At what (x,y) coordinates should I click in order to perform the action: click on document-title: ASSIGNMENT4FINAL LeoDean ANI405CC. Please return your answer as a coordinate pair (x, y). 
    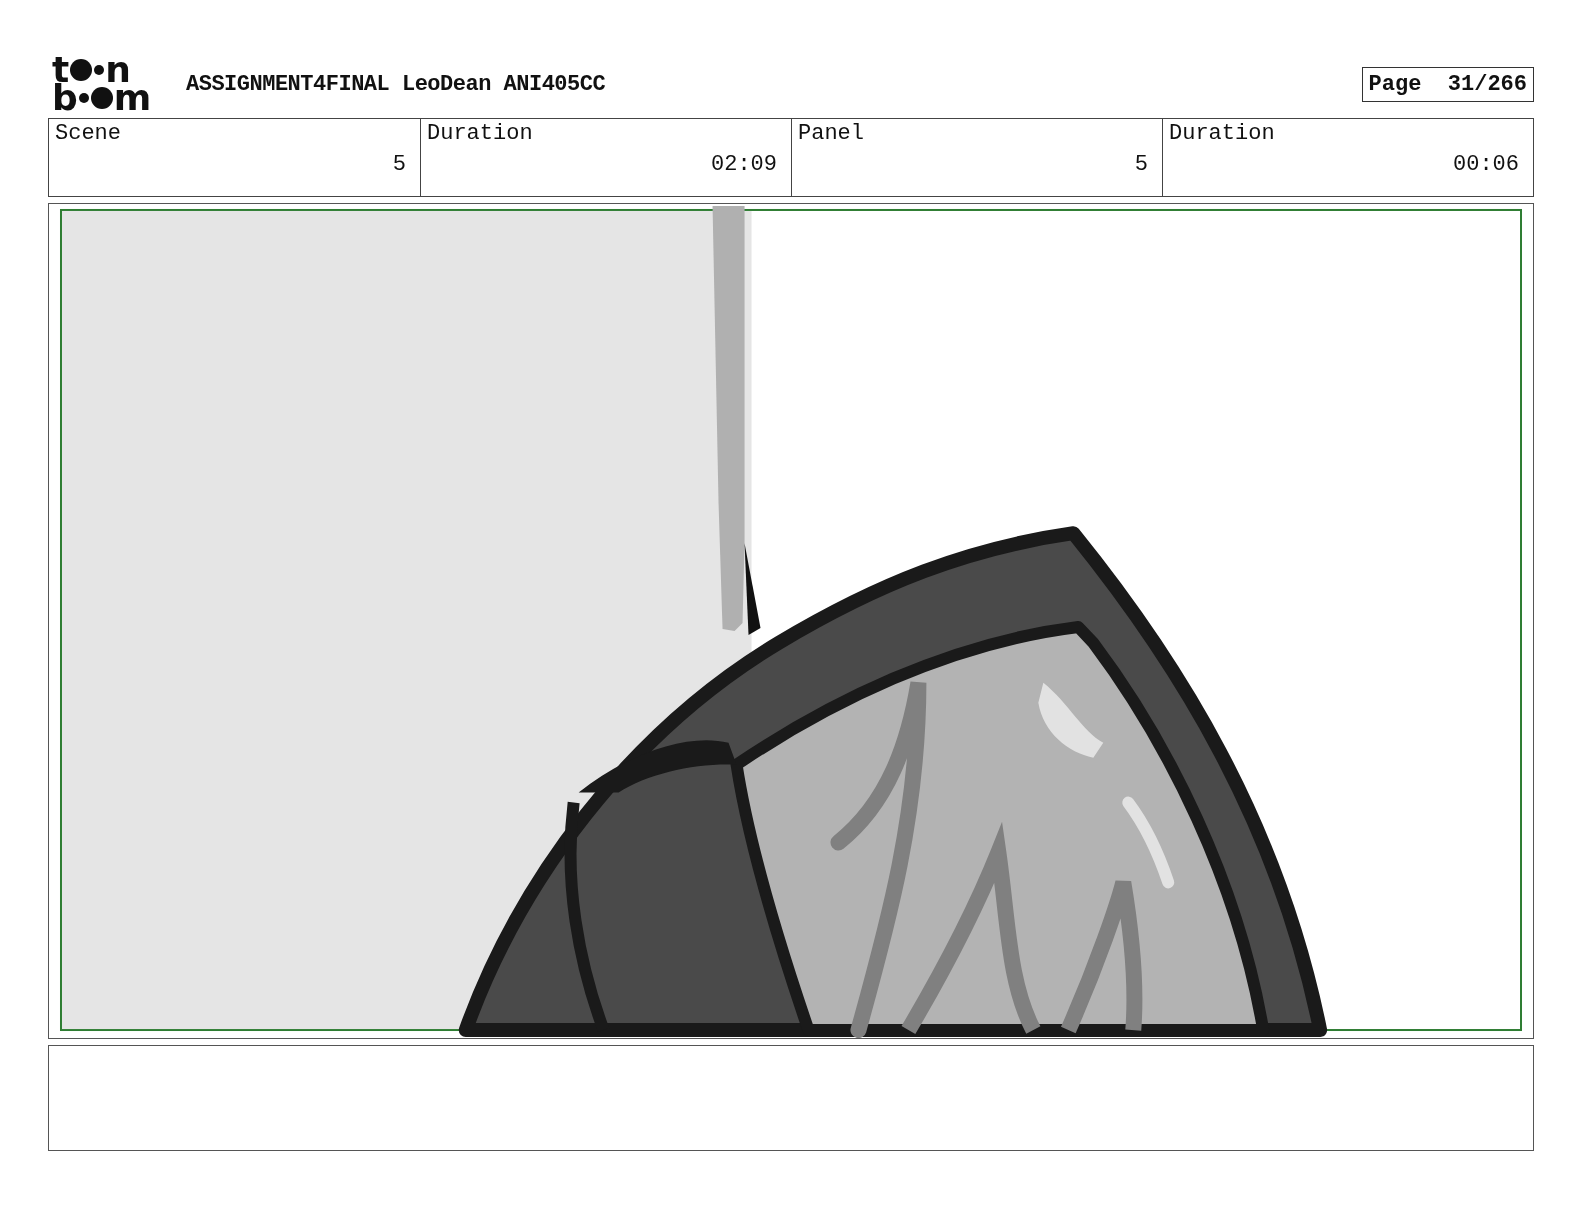
    Looking at the image, I should click on (396, 84).